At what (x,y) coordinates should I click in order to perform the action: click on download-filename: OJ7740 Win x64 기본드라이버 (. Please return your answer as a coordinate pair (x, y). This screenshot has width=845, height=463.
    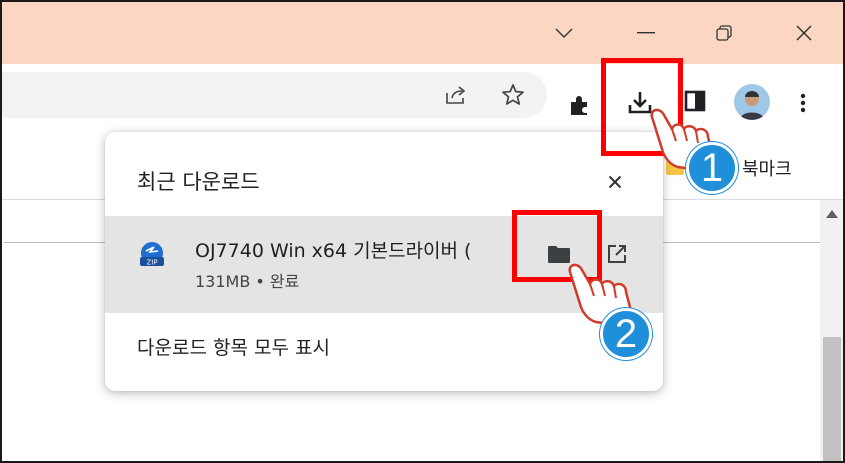
    Looking at the image, I should click on (333, 251).